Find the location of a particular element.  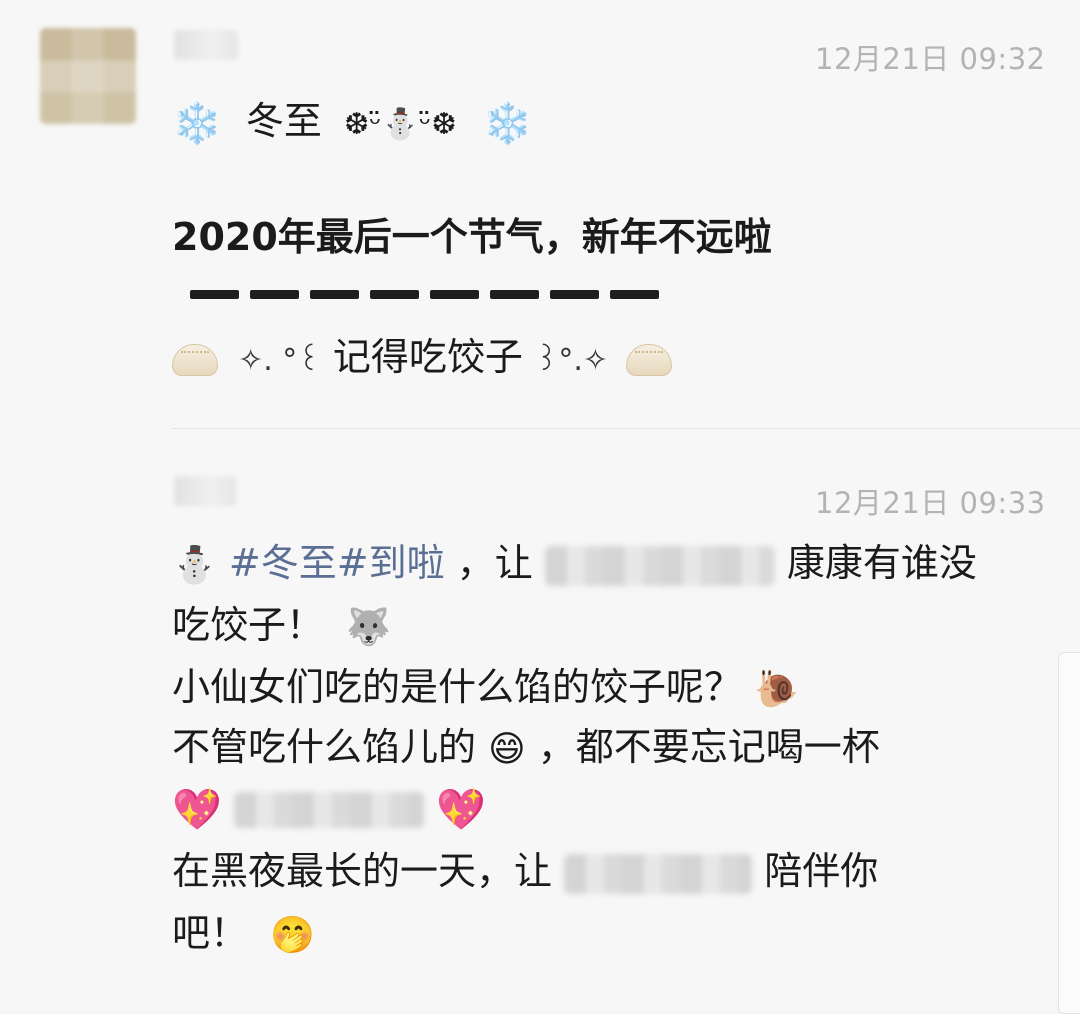

post-title: 冬至 is located at coordinates (283, 121).